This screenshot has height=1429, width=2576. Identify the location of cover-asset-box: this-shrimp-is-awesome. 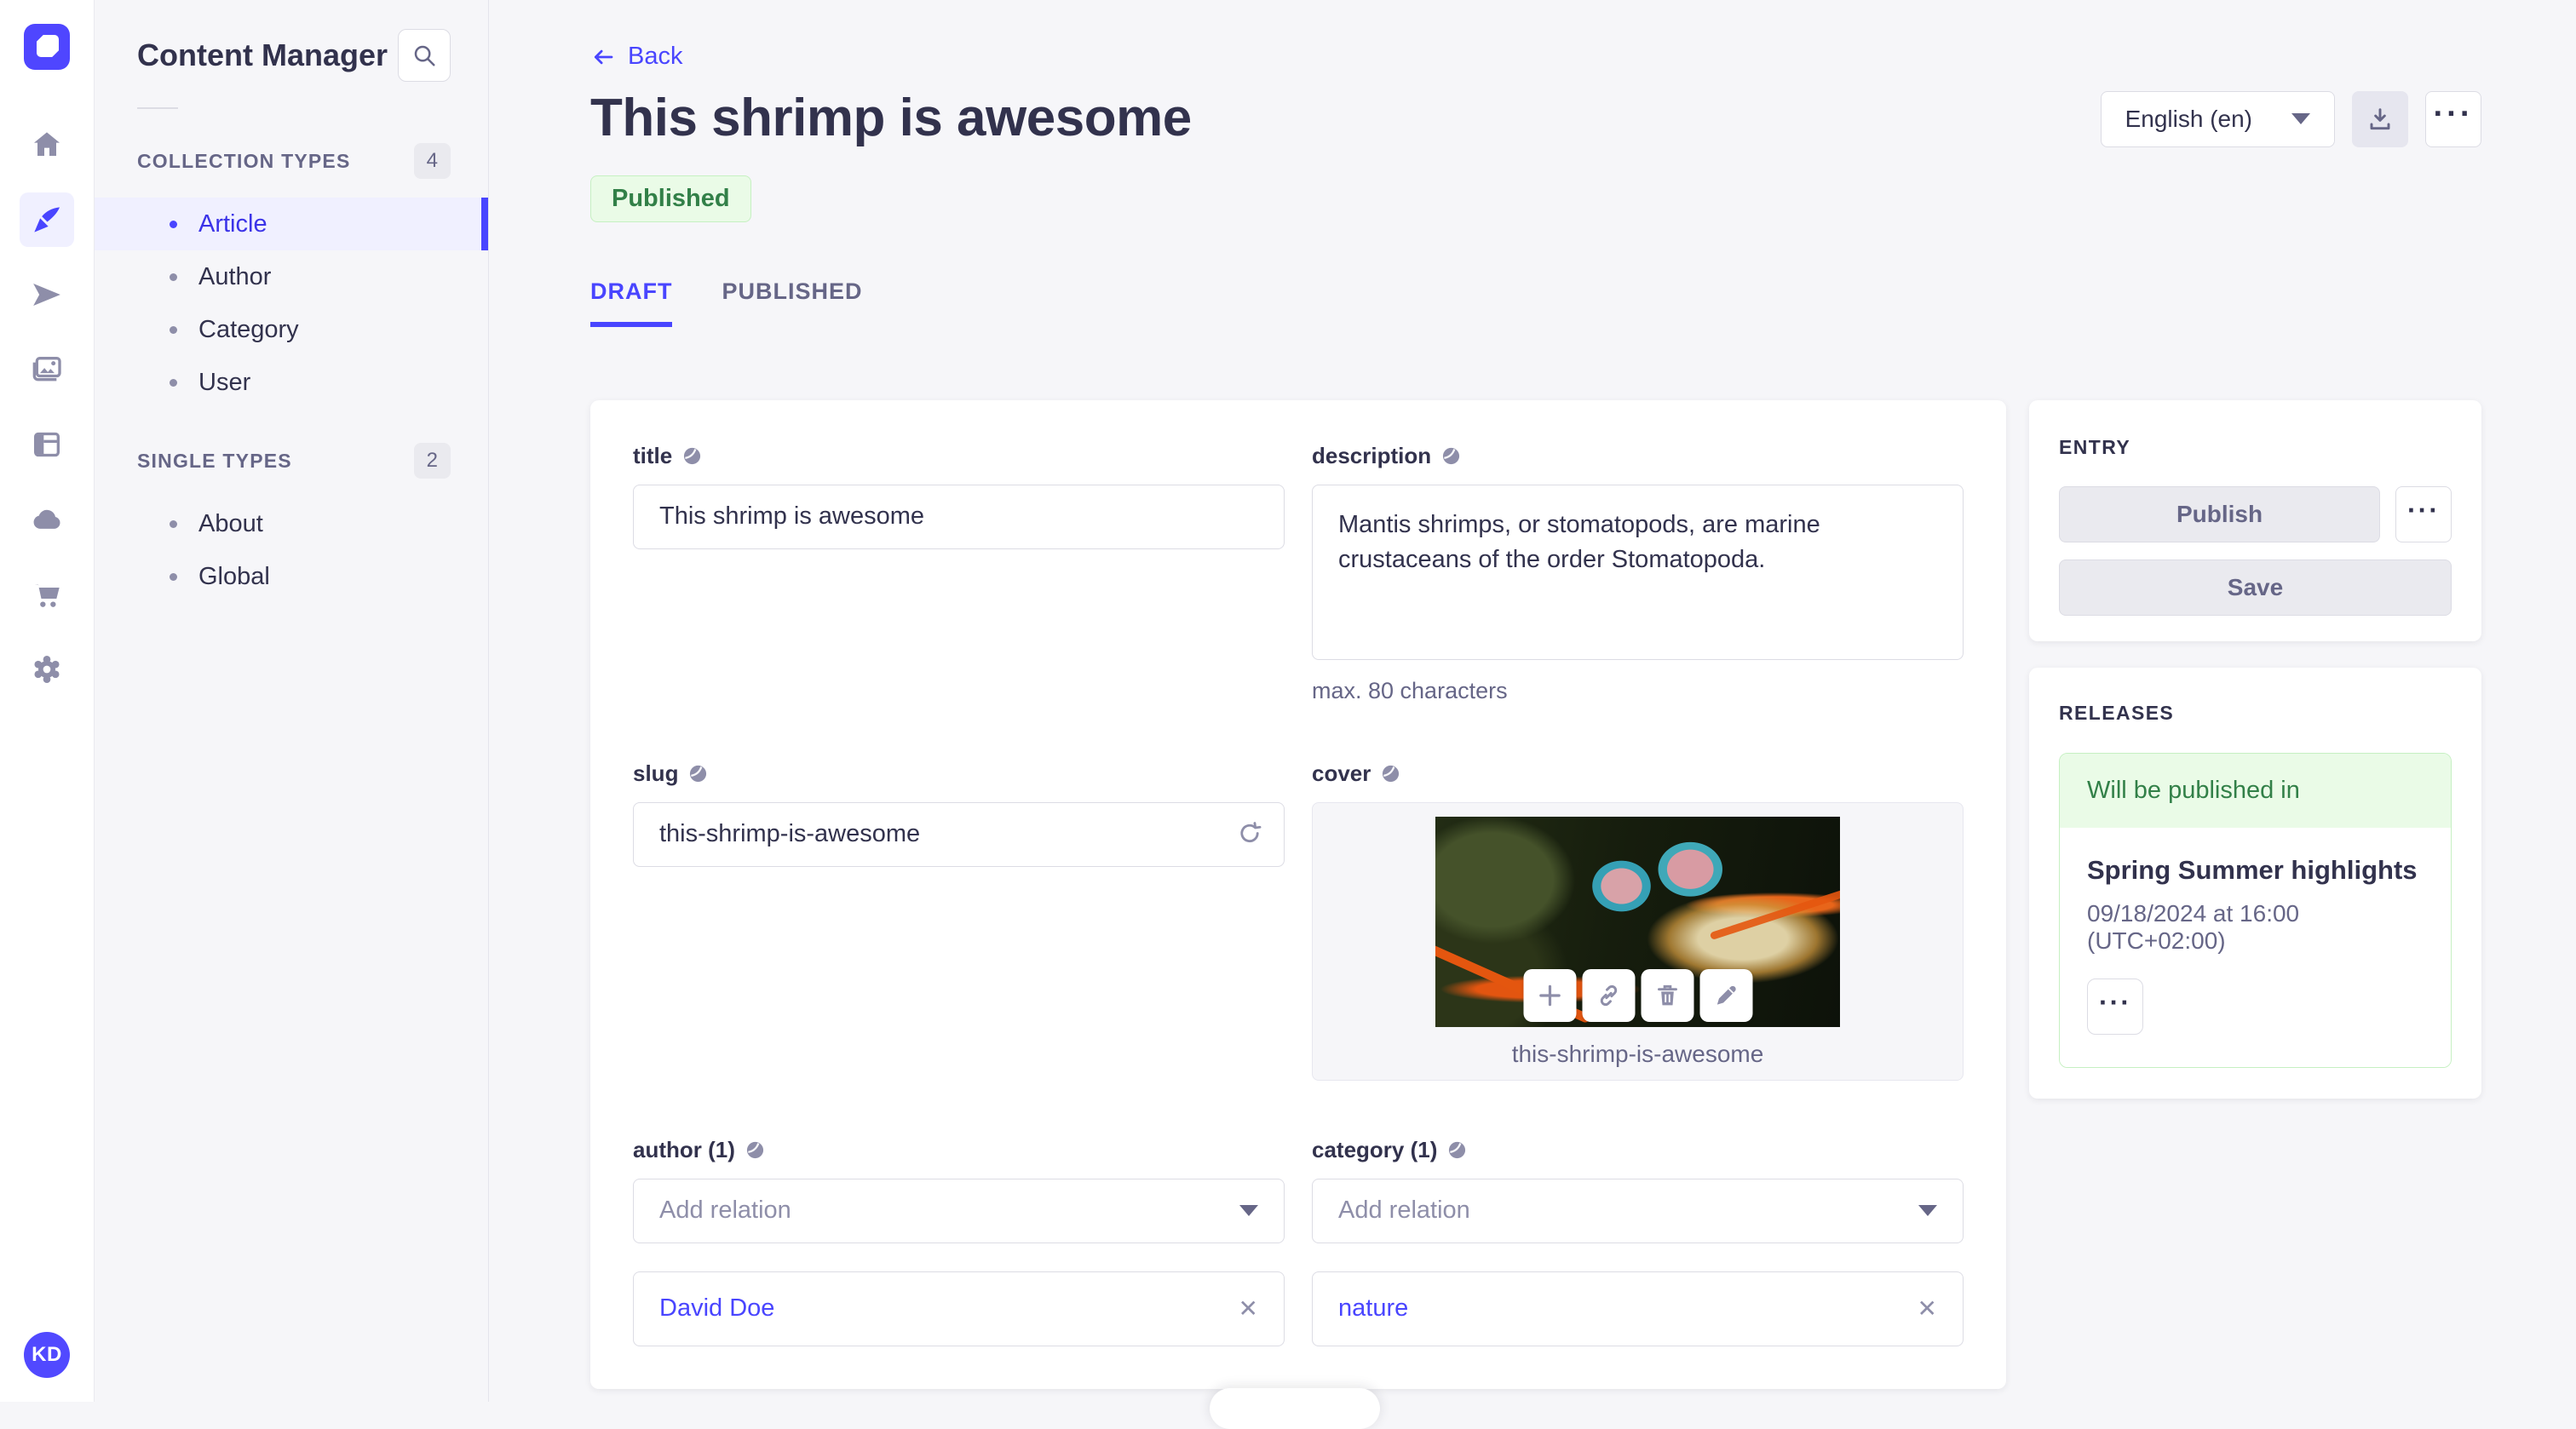
(1638, 941).